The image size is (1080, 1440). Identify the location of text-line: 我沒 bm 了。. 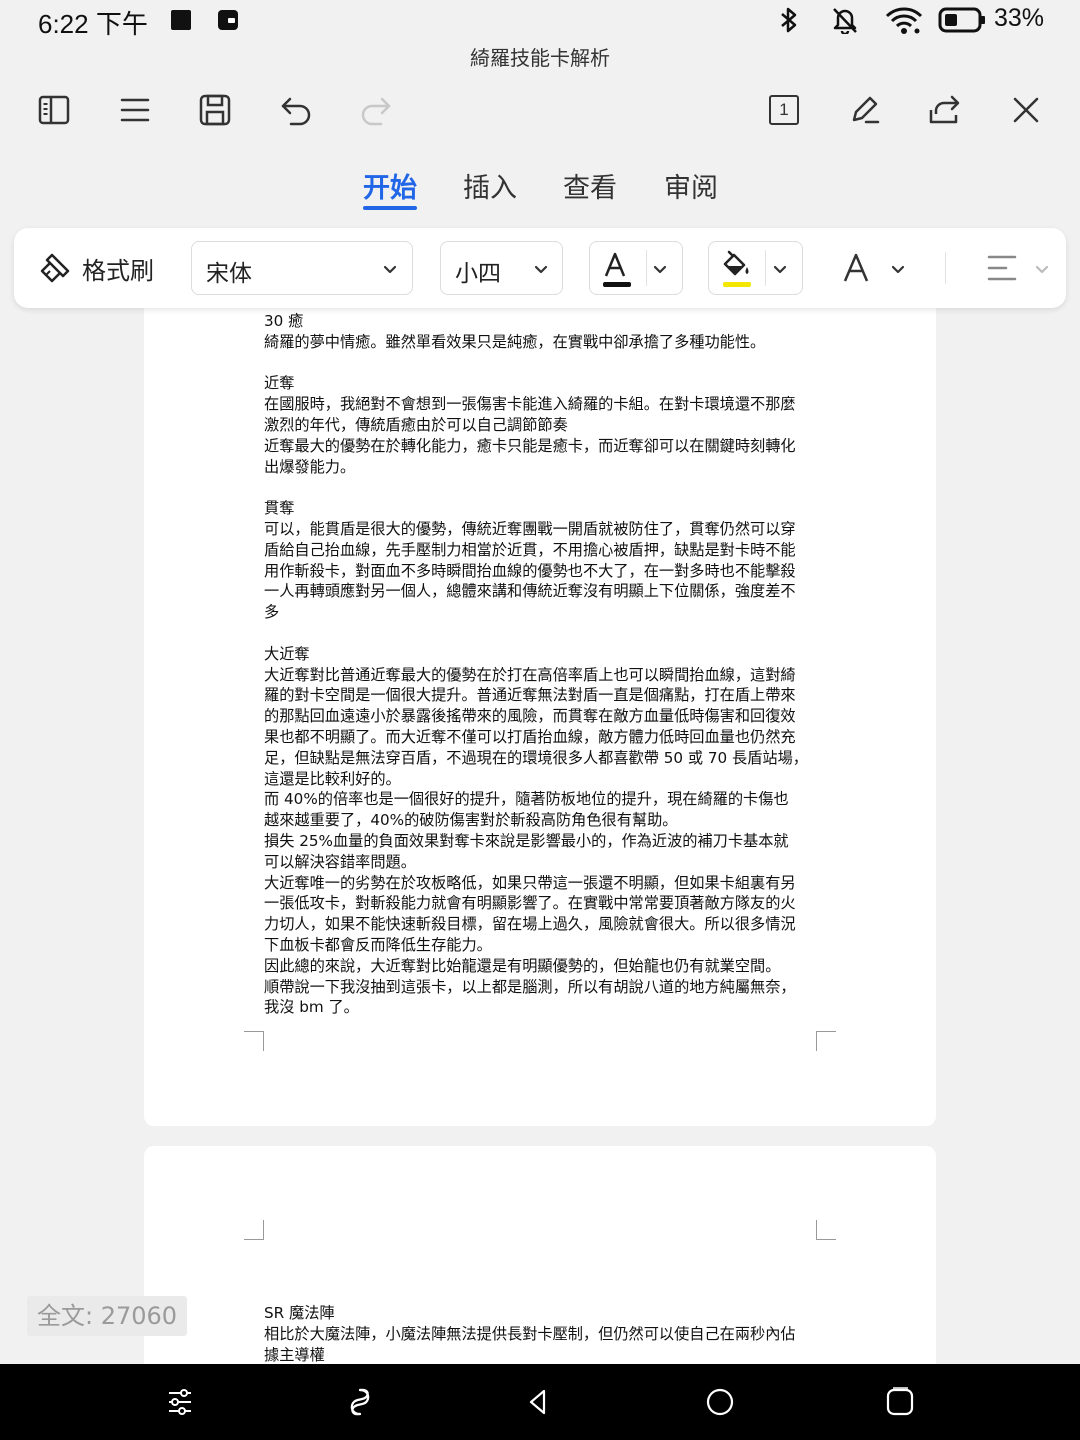
(311, 1007).